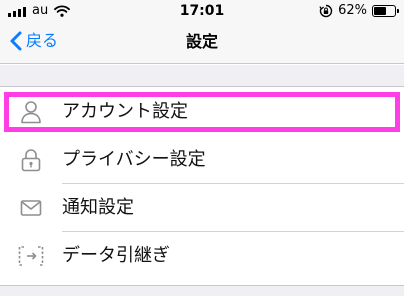 This screenshot has width=404, height=296. I want to click on rotation-lock-icon, so click(326, 11).